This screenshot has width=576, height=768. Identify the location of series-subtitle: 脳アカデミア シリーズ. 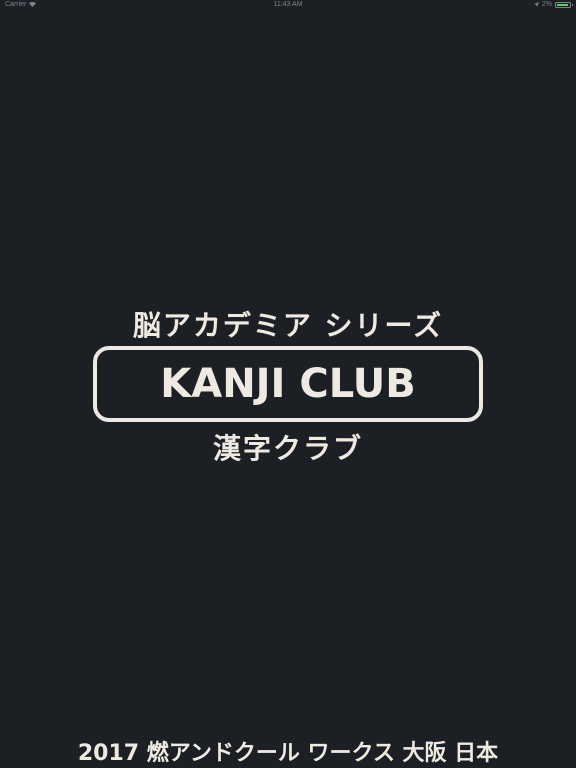
(288, 325).